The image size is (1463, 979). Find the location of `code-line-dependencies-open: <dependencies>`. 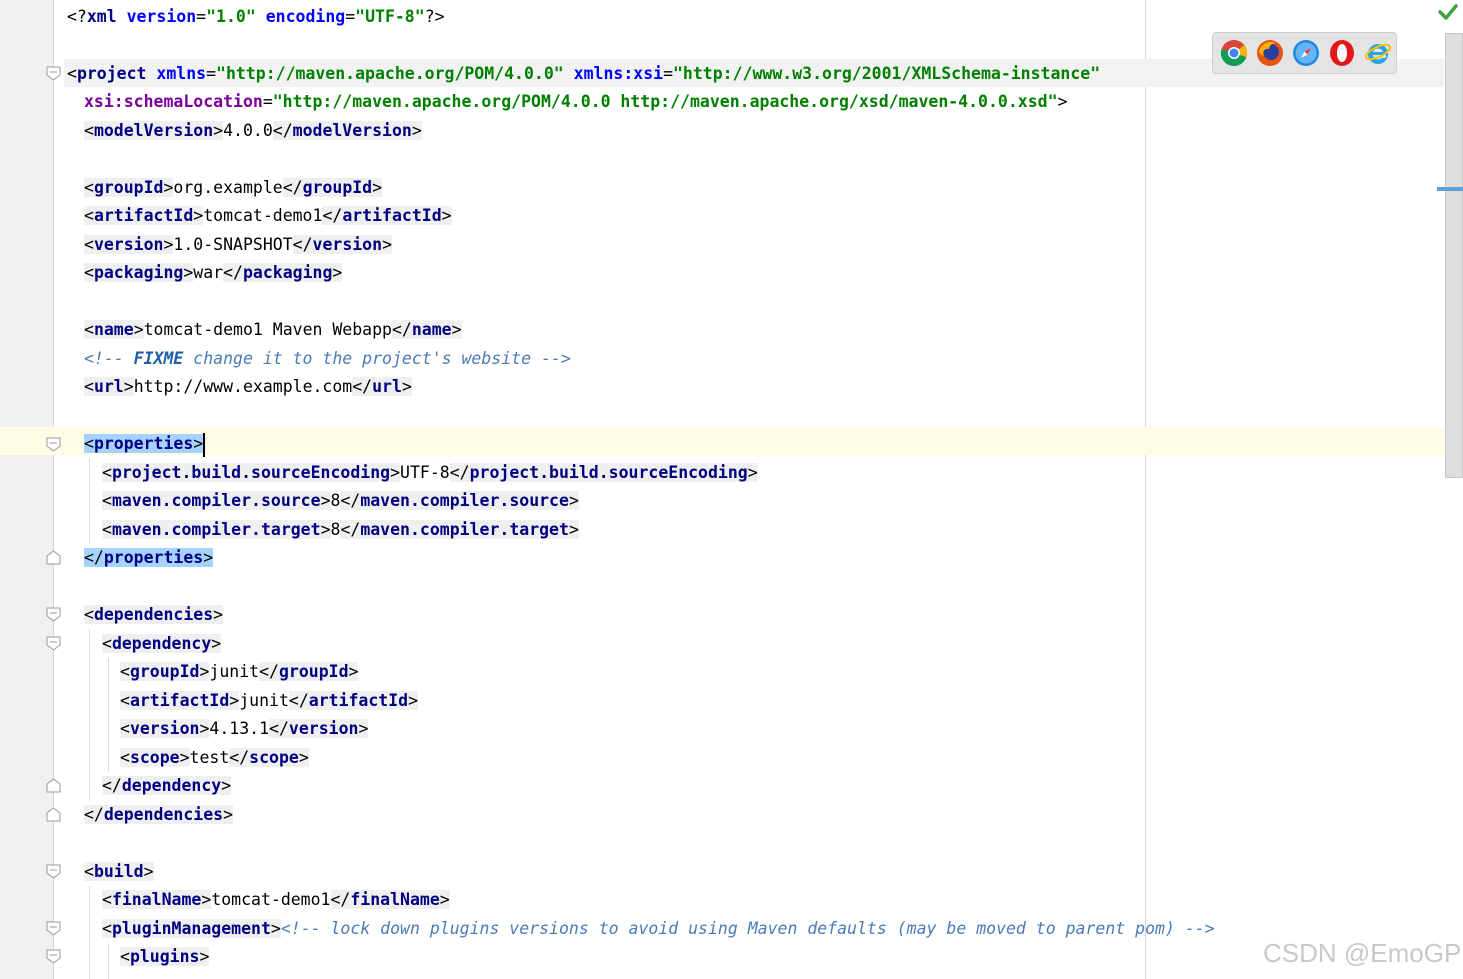

code-line-dependencies-open: <dependencies> is located at coordinates (154, 615).